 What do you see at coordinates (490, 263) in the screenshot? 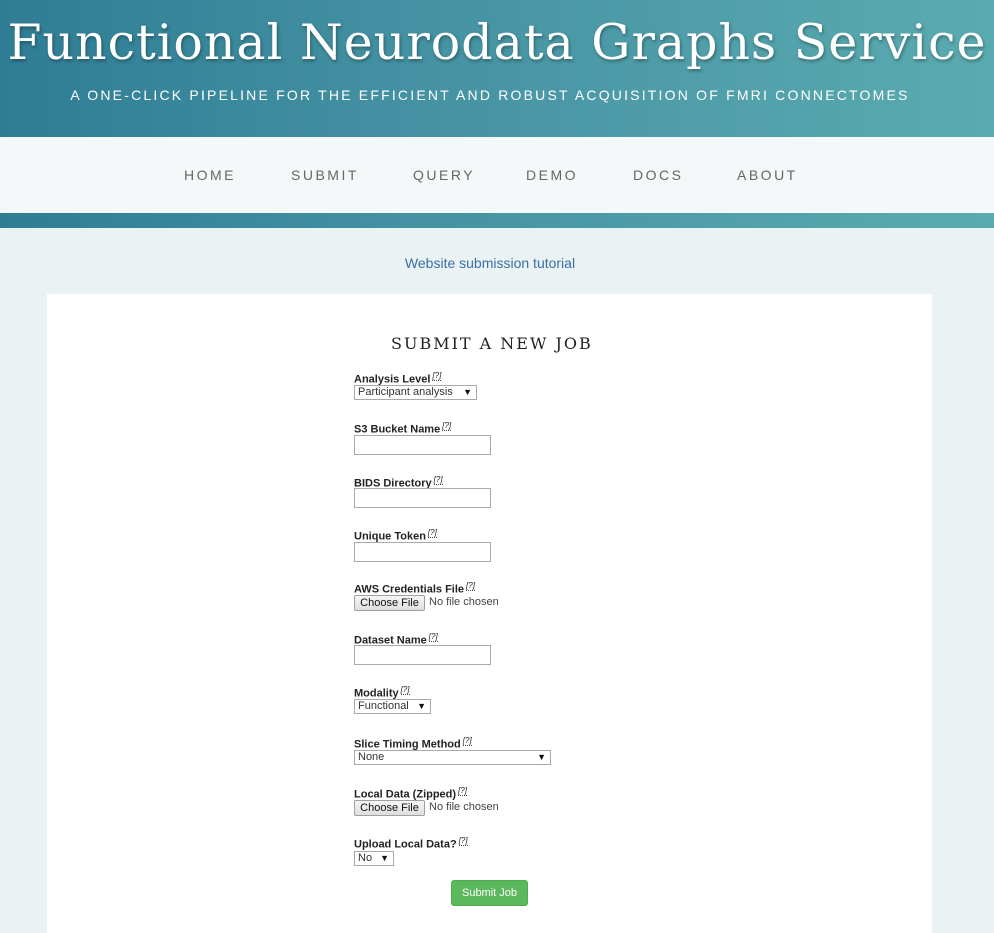
I see `tutorial-link: Website submission tutorial` at bounding box center [490, 263].